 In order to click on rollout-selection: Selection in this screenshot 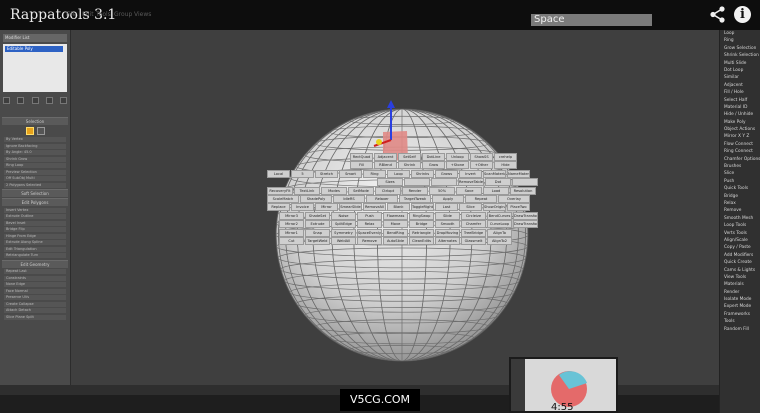, I will do `click(35, 121)`.